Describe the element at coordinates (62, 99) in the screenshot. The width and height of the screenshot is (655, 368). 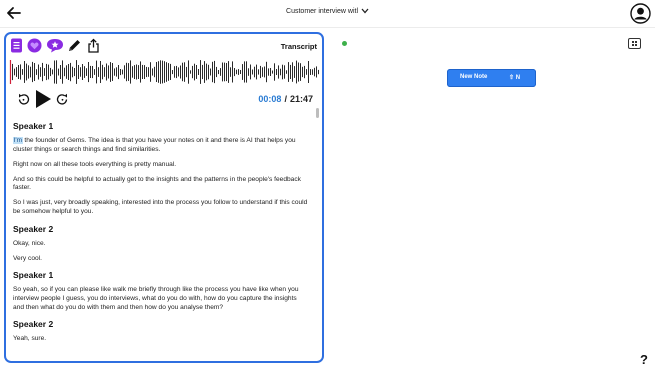
I see `forward-icon` at that location.